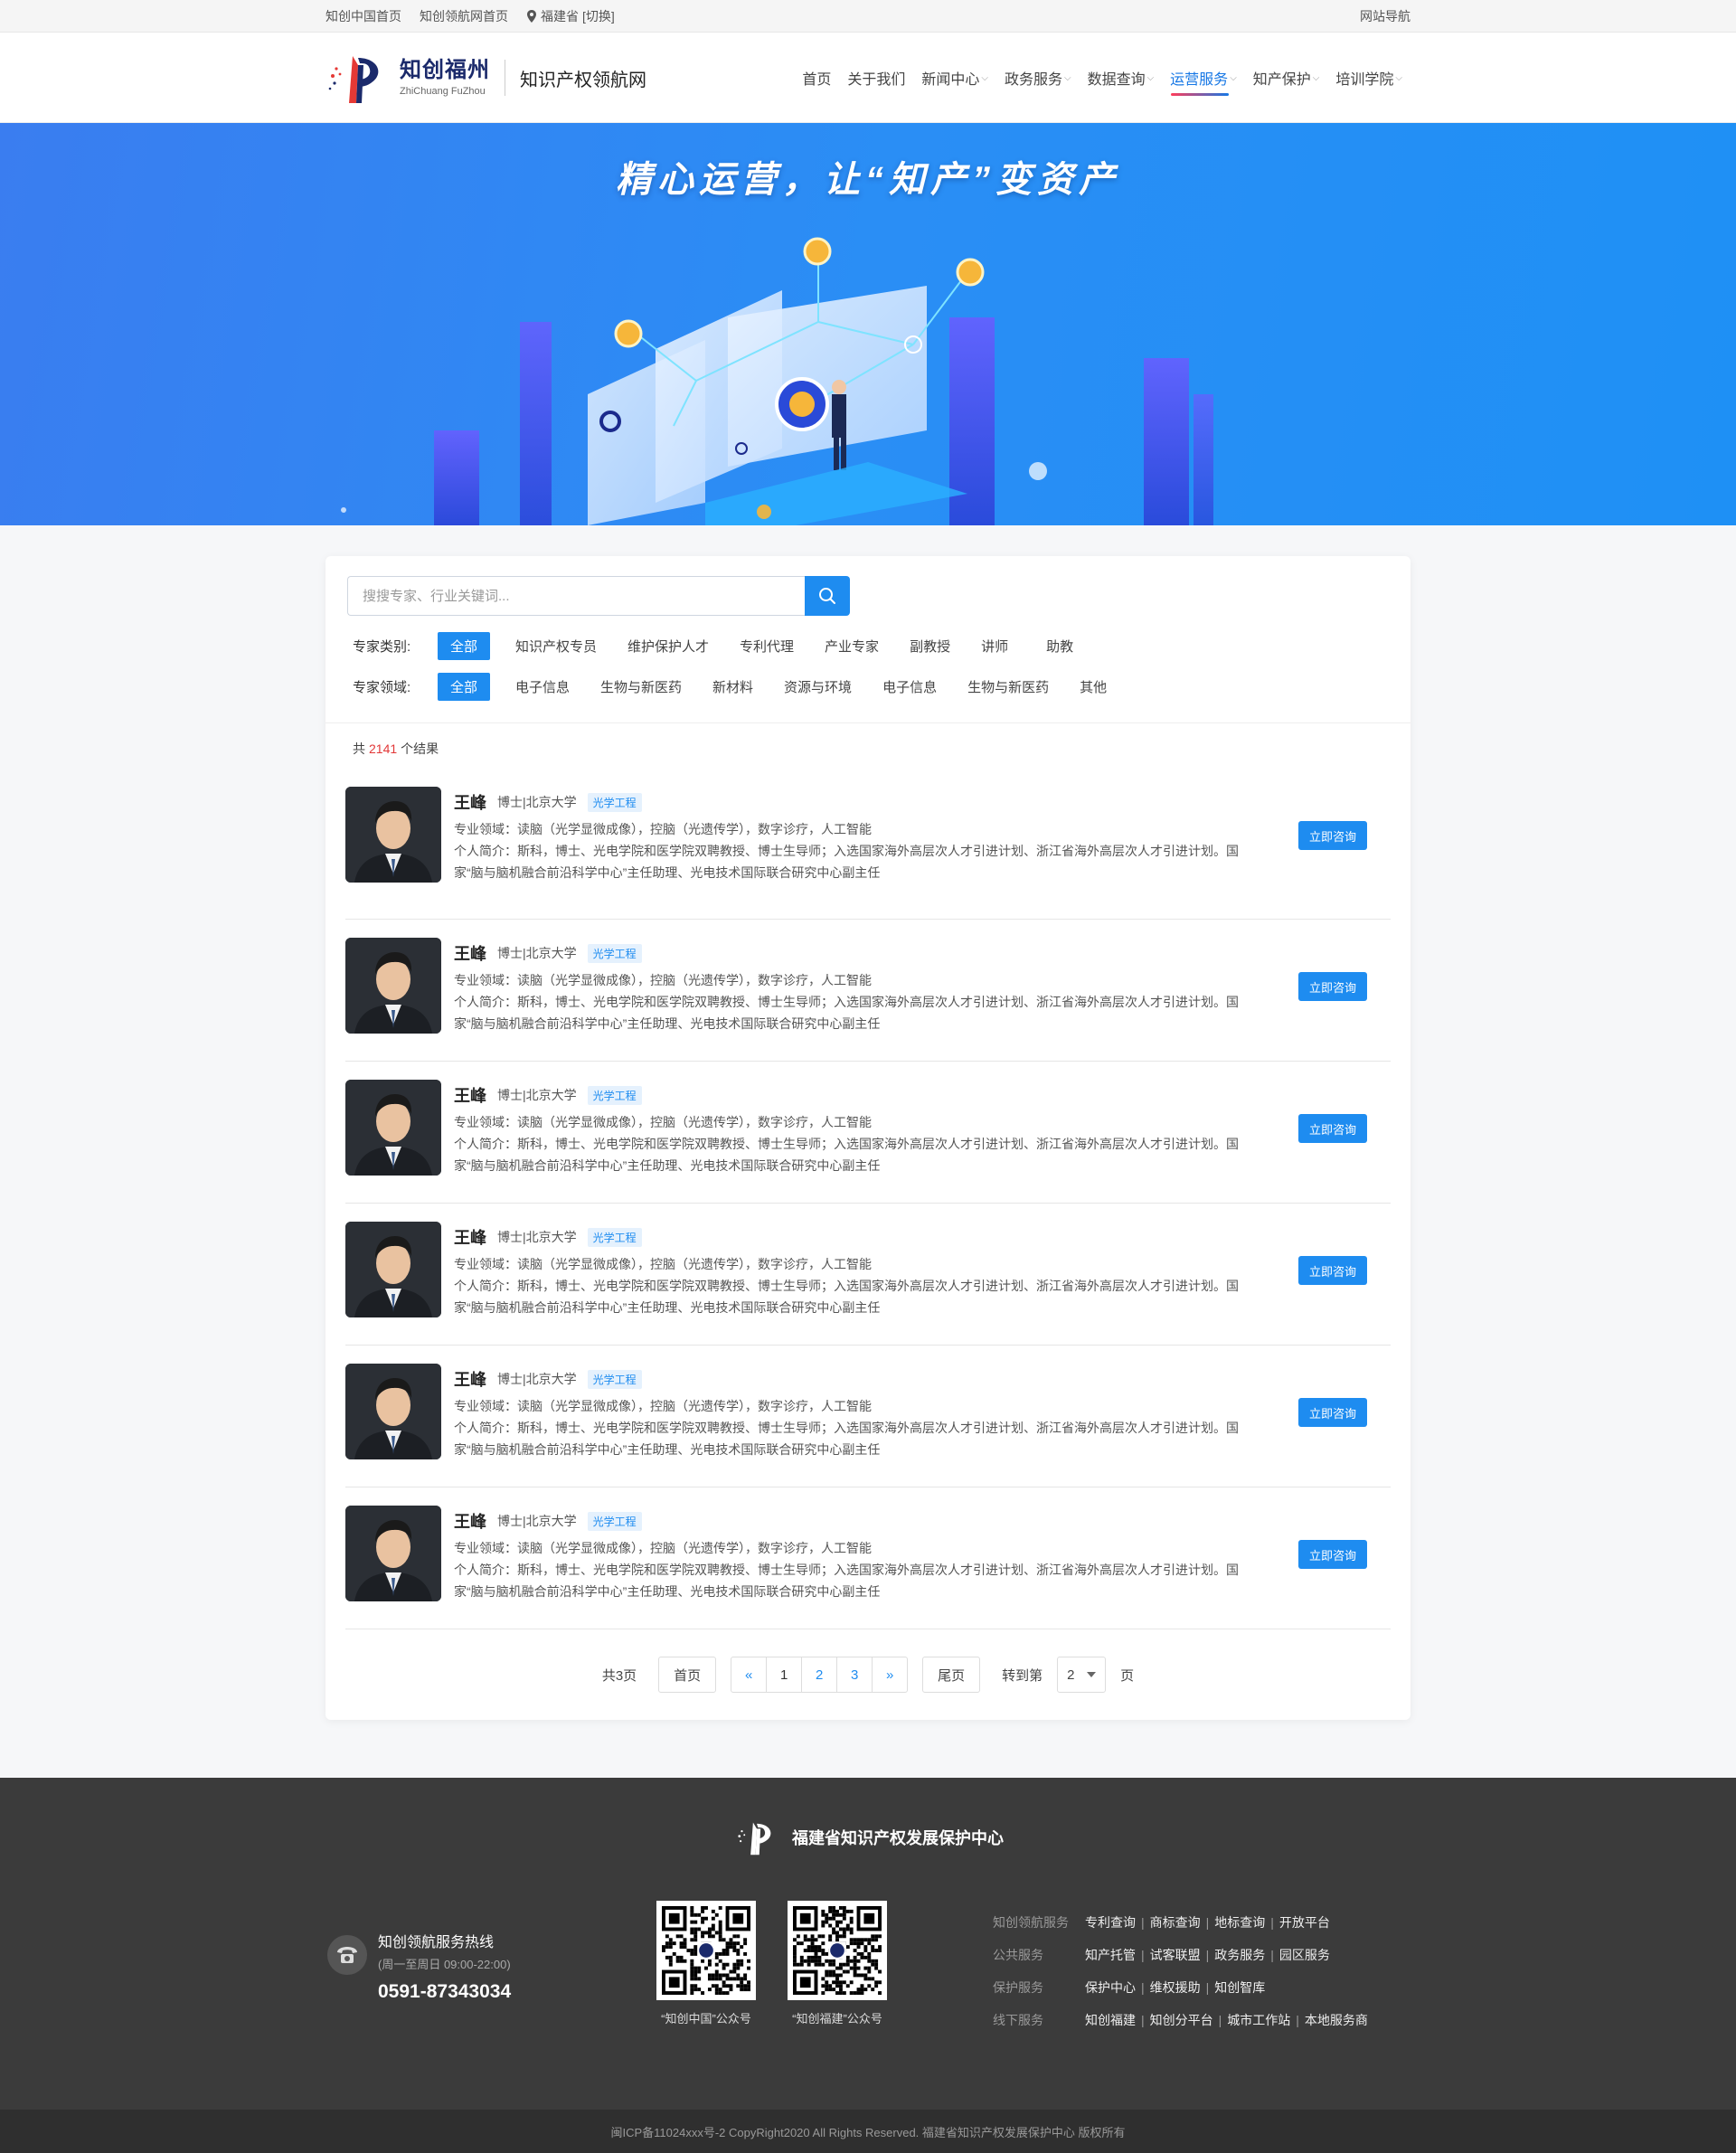 The width and height of the screenshot is (1736, 2153). Describe the element at coordinates (382, 647) in the screenshot. I see `filter-label-category: 专家类别:` at that location.